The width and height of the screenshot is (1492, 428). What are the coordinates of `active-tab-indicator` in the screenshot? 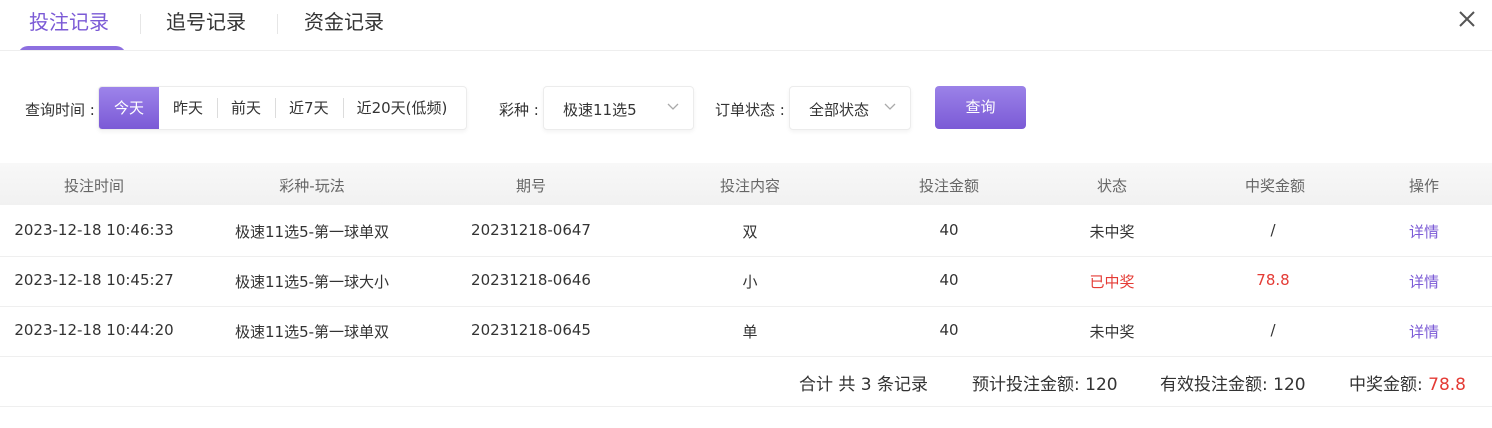 It's located at (72, 48).